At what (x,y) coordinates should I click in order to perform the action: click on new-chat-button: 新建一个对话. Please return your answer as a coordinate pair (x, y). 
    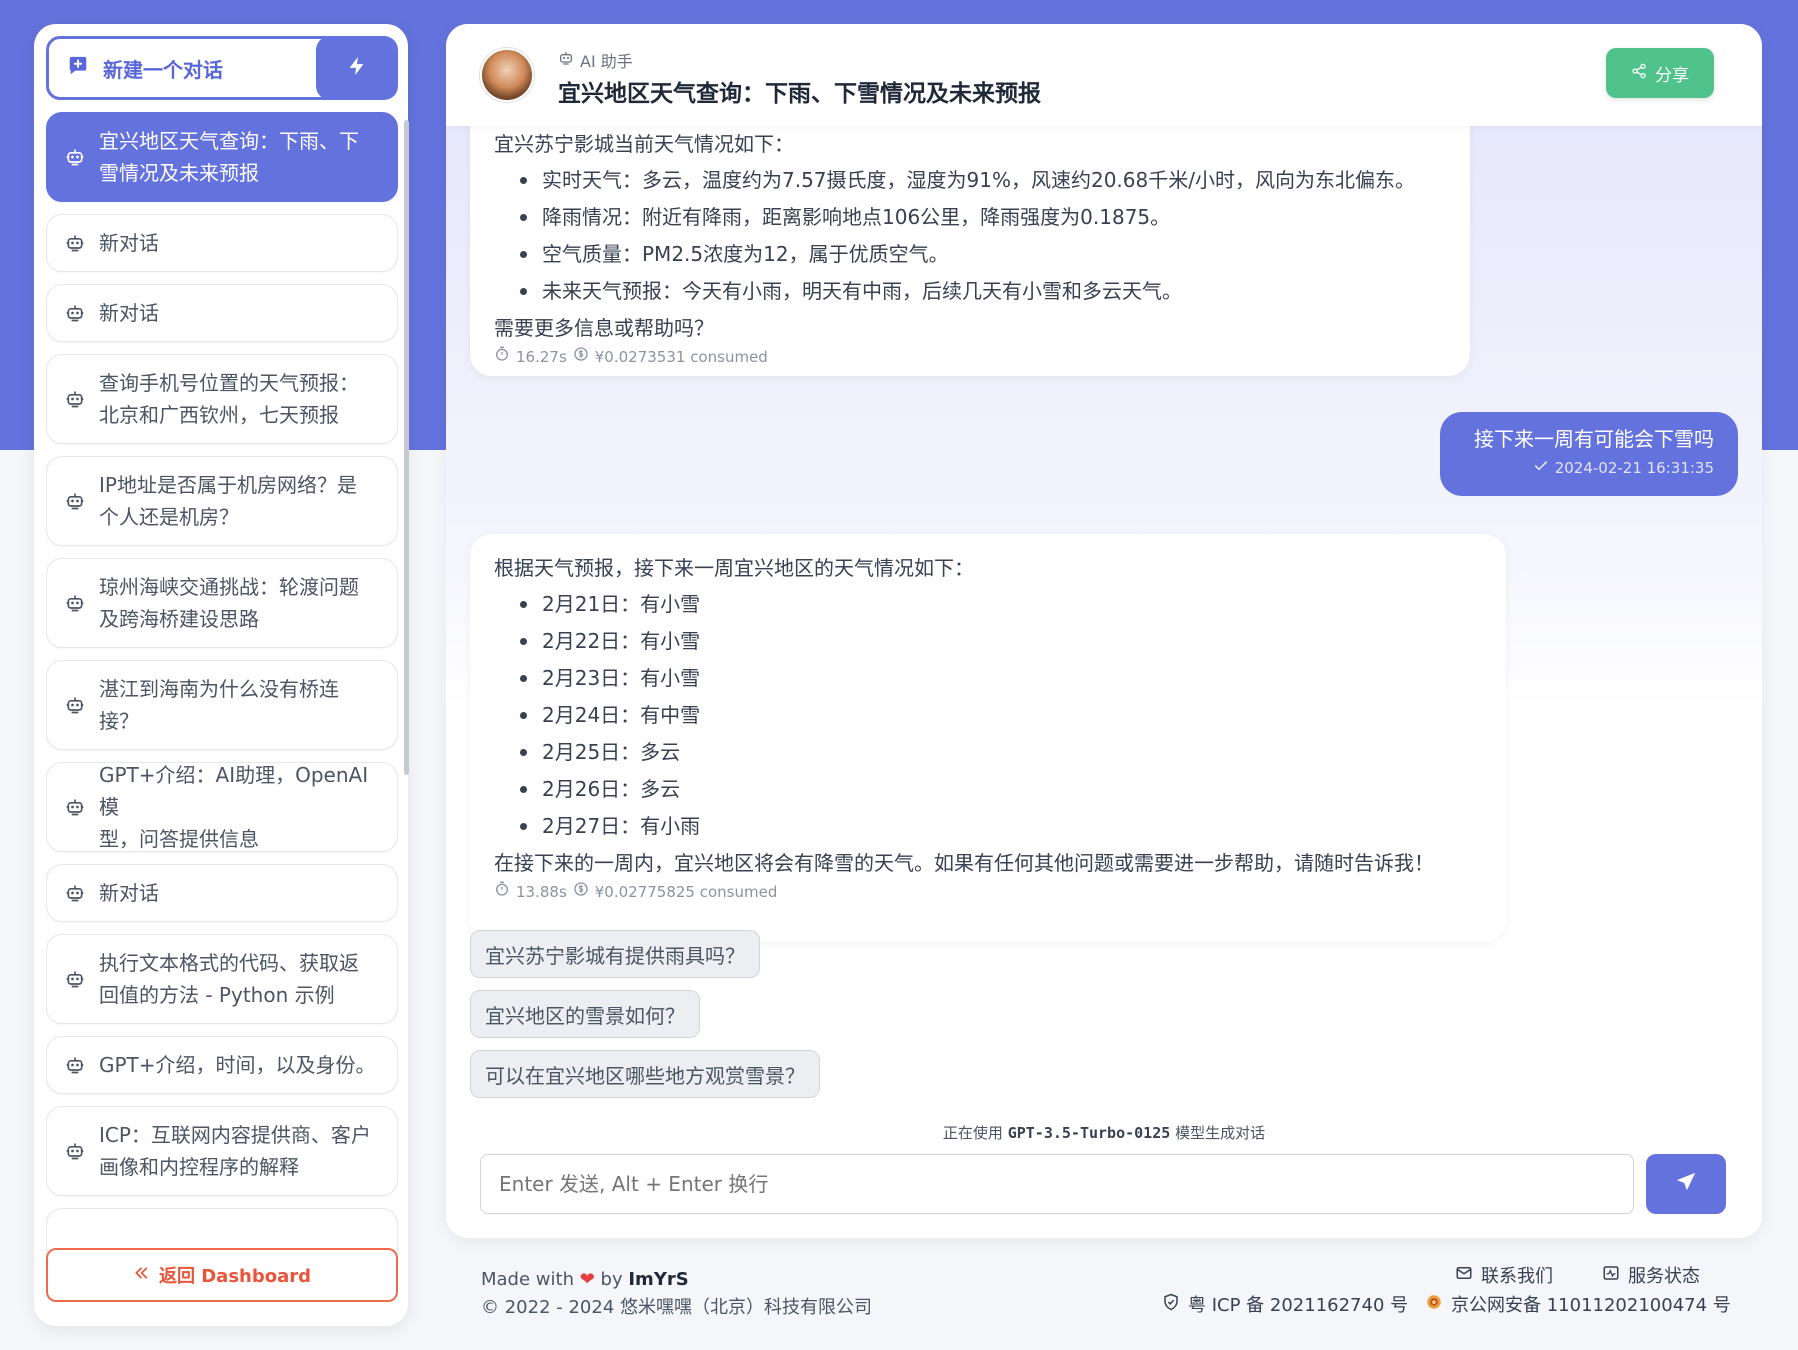
    Looking at the image, I should click on (194, 68).